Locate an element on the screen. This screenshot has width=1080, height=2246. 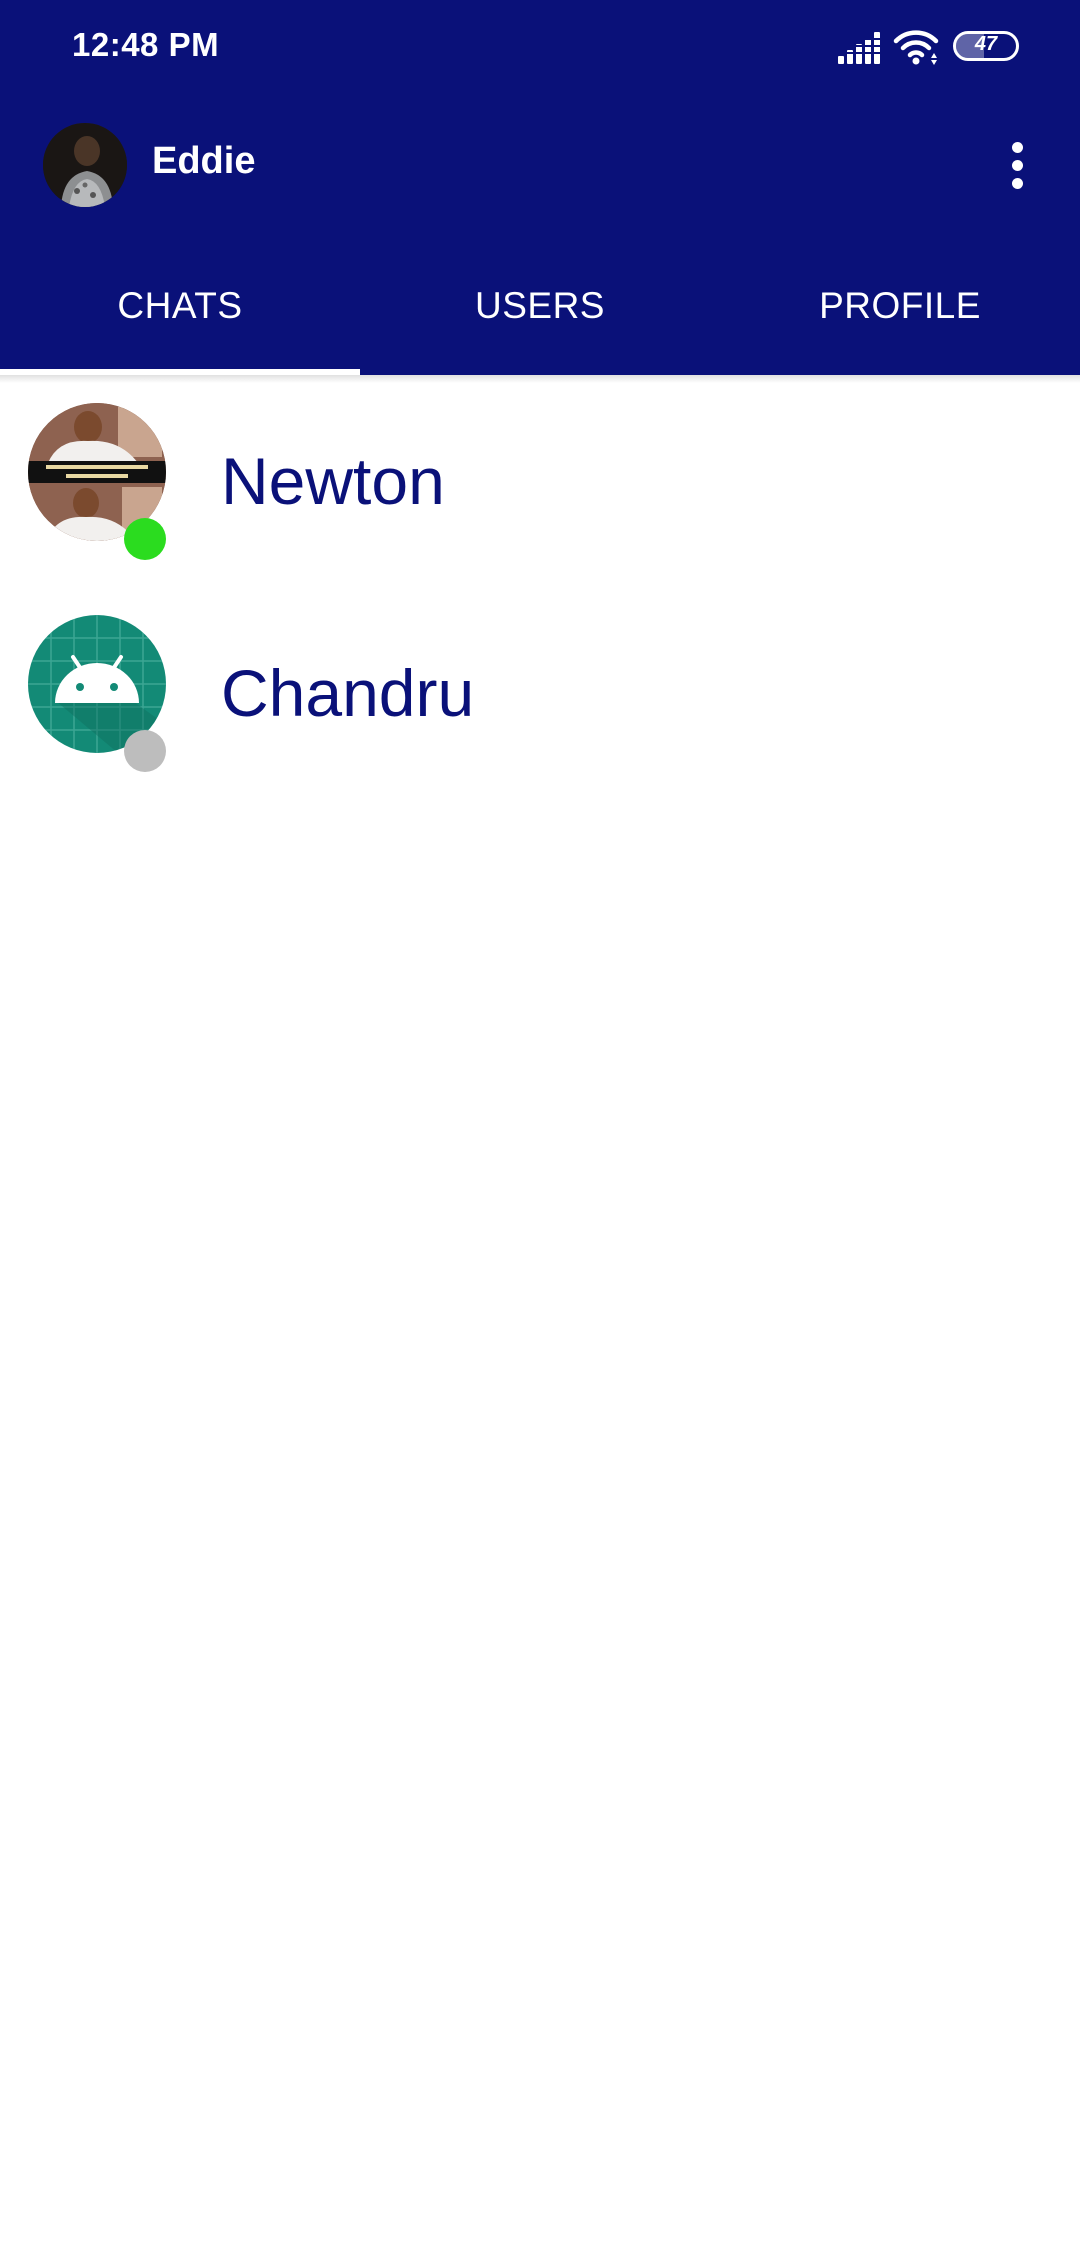
tab-chats: CHATS is located at coordinates (180, 305).